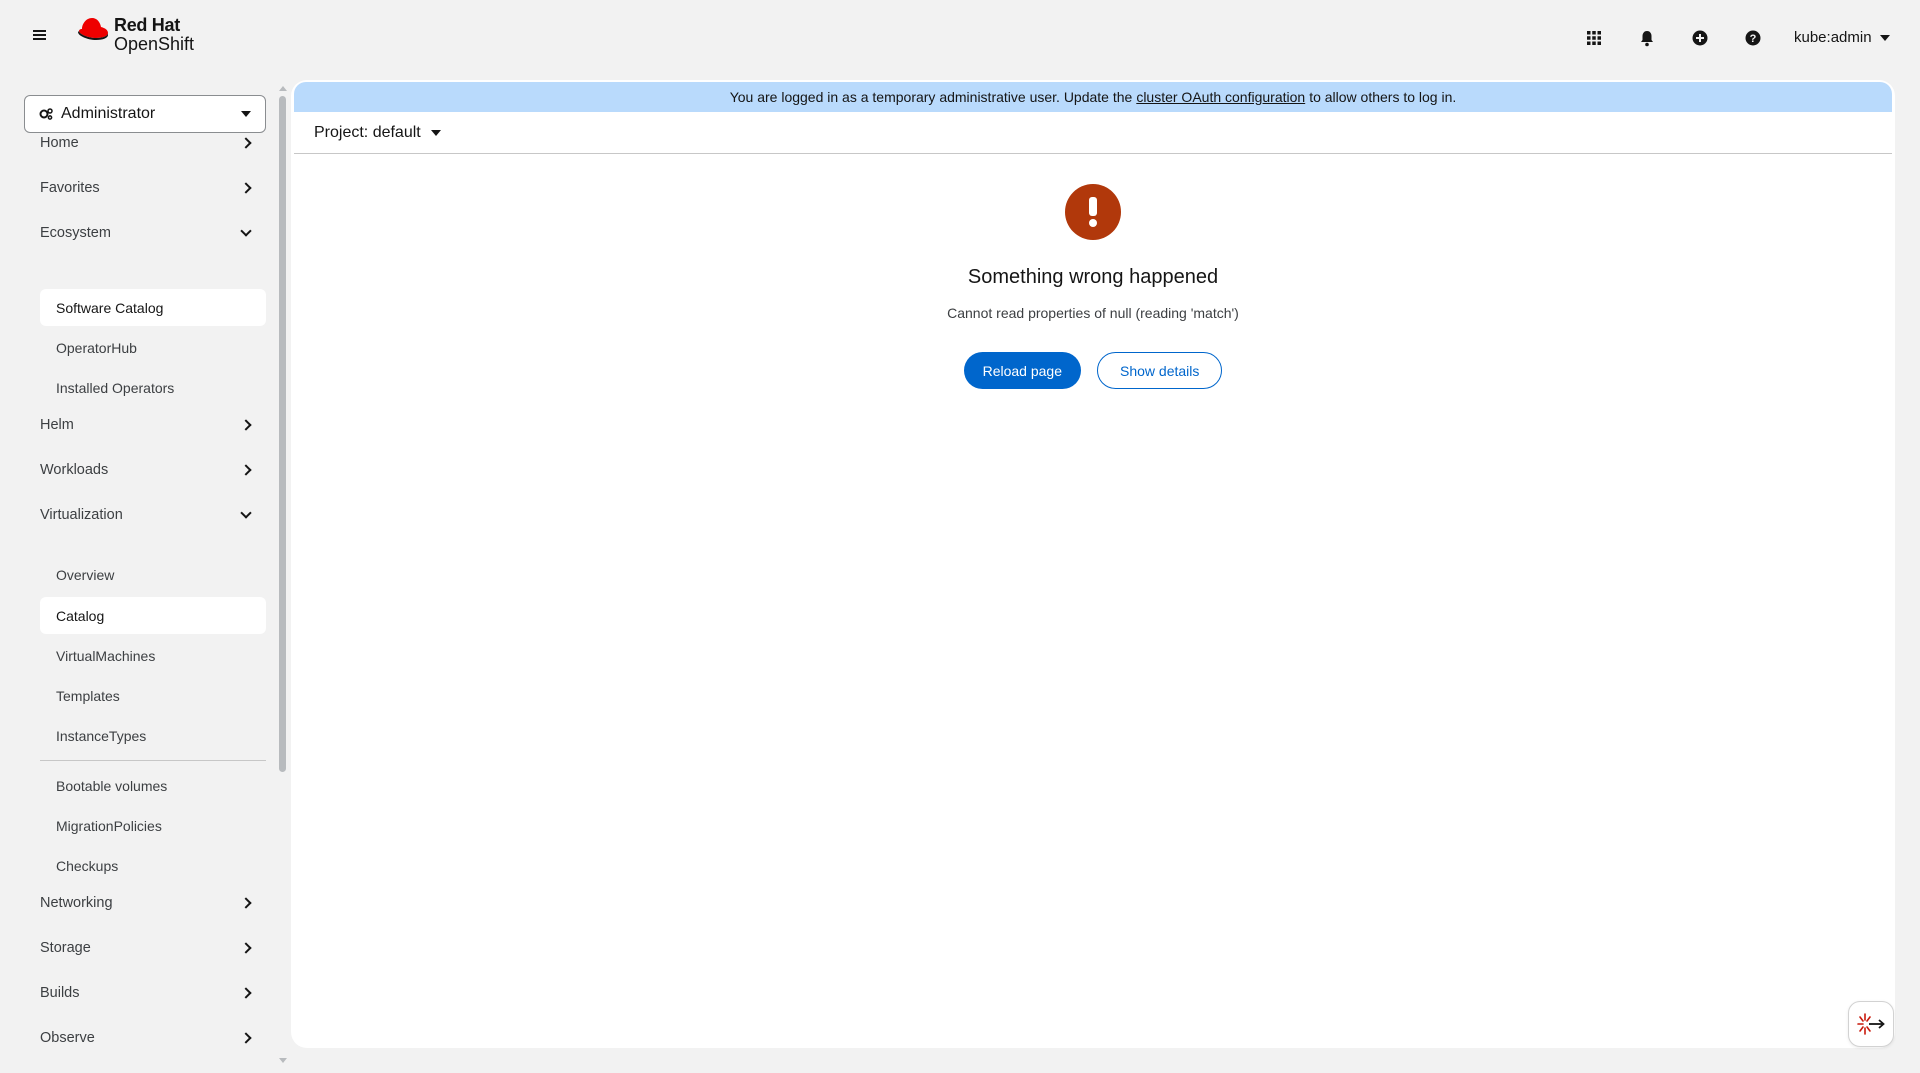  I want to click on question-circle-icon: ?, so click(1753, 38).